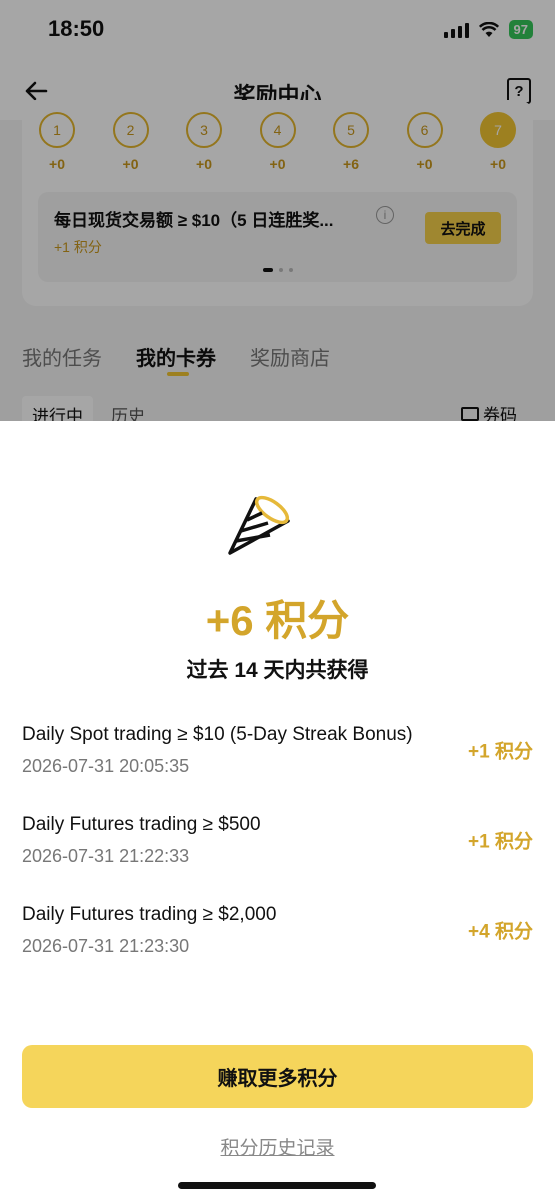 The height and width of the screenshot is (1200, 555). I want to click on record-title: Daily Futures trading ≥ $500, so click(141, 824).